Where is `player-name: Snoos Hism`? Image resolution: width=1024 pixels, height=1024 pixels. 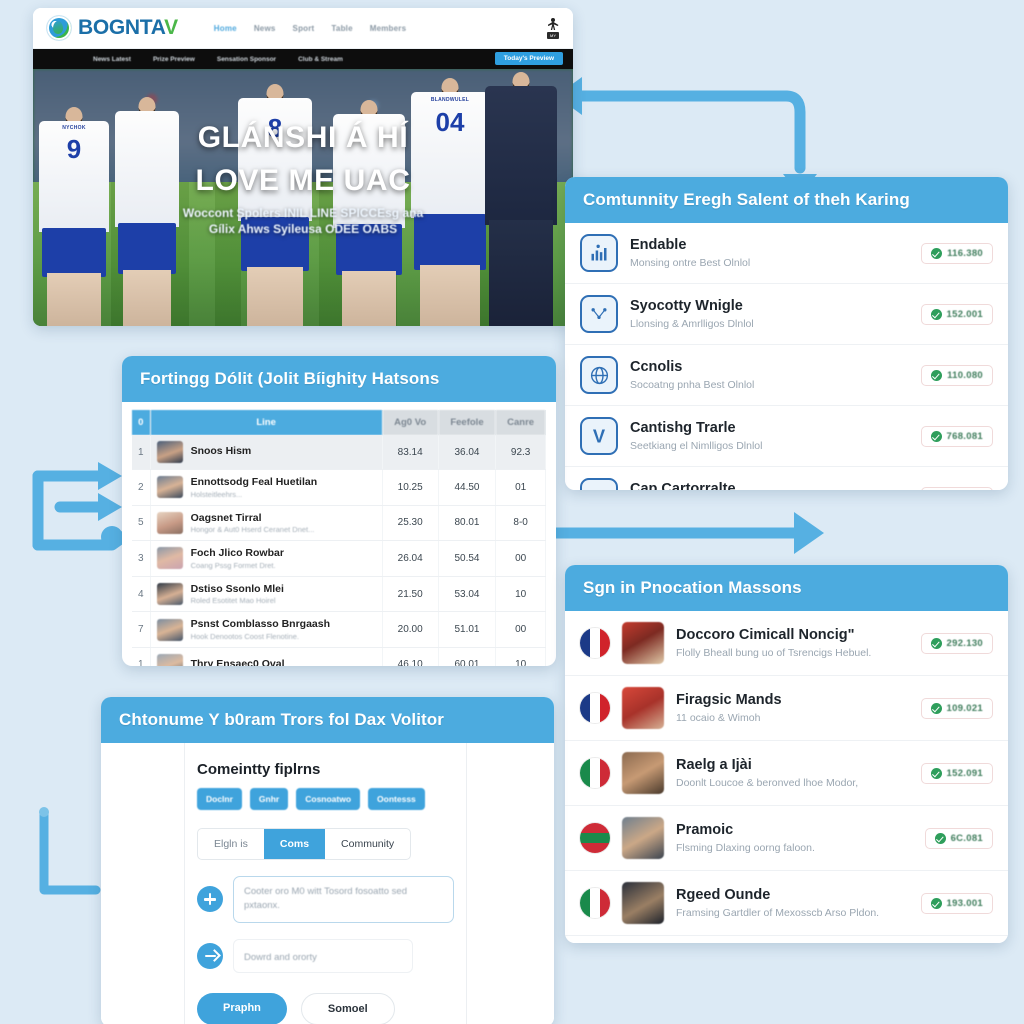 player-name: Snoos Hism is located at coordinates (221, 451).